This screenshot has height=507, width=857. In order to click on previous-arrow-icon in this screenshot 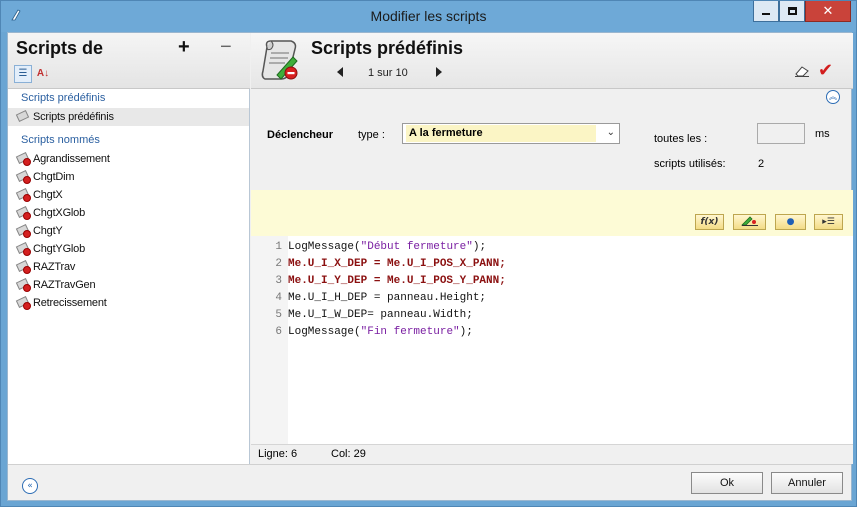, I will do `click(340, 72)`.